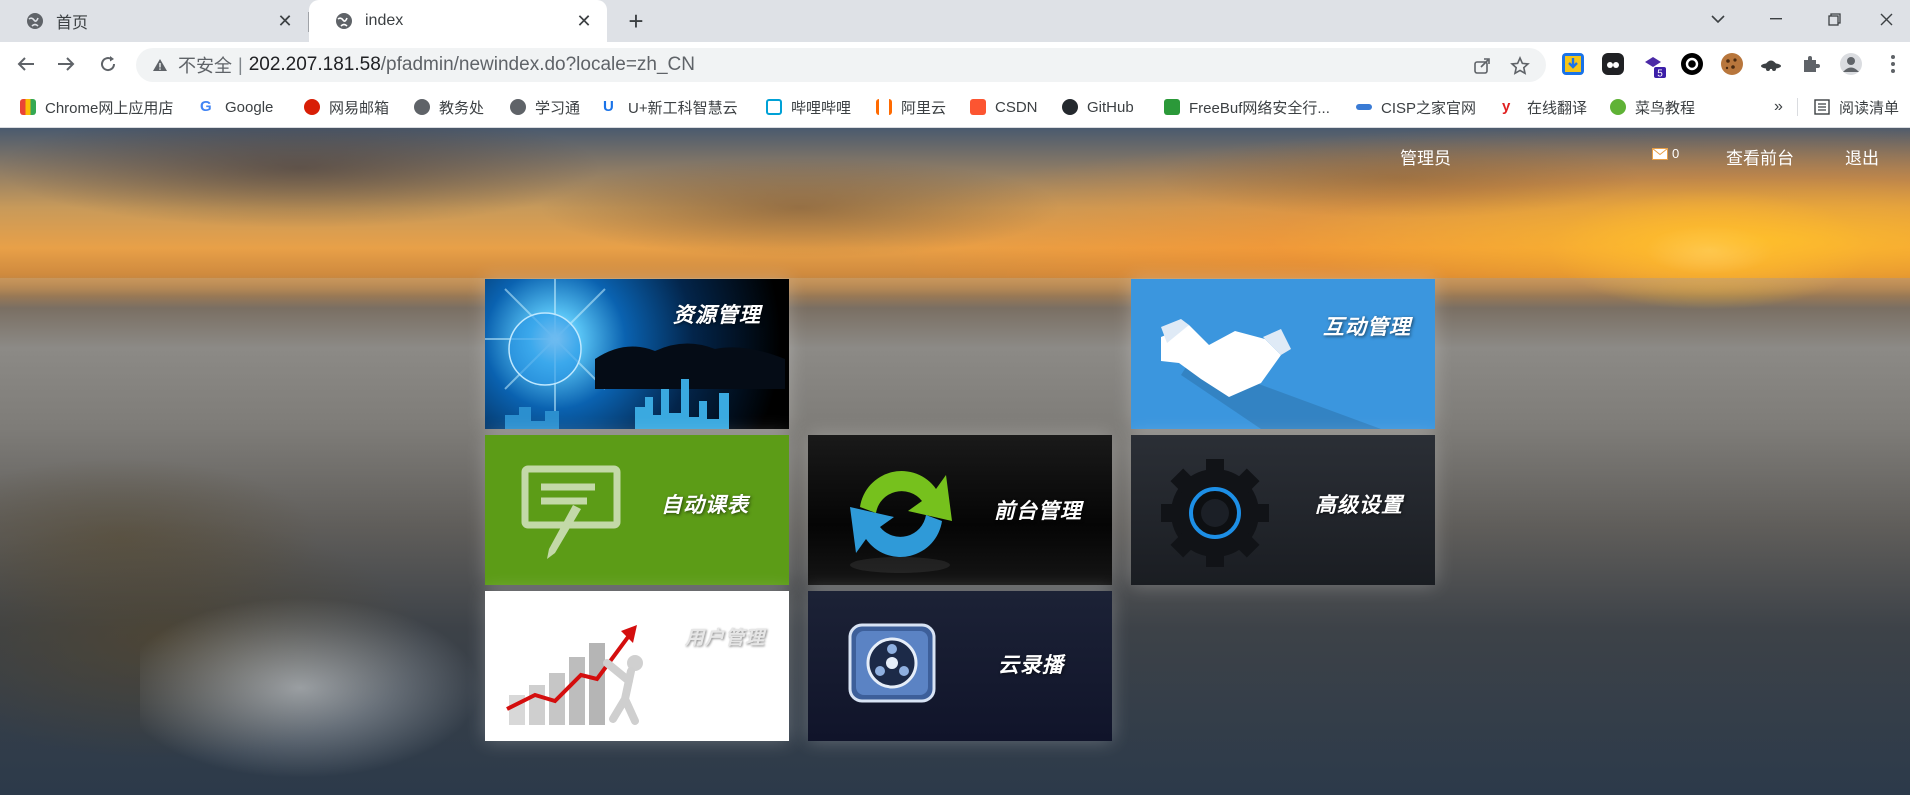 This screenshot has height=795, width=1910. Describe the element at coordinates (1732, 64) in the screenshot. I see `cookie-extension-icon` at that location.